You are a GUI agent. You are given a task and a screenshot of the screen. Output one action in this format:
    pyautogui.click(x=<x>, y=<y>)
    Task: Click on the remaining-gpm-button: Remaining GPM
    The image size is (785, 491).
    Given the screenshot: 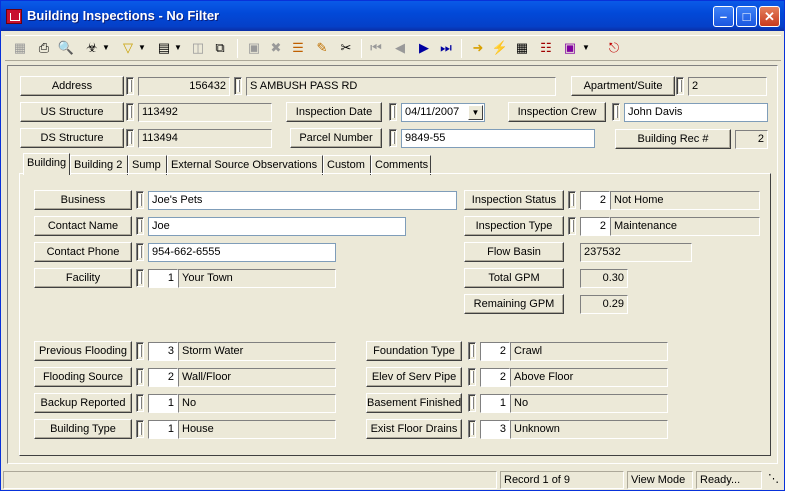 What is the action you would take?
    pyautogui.click(x=514, y=304)
    